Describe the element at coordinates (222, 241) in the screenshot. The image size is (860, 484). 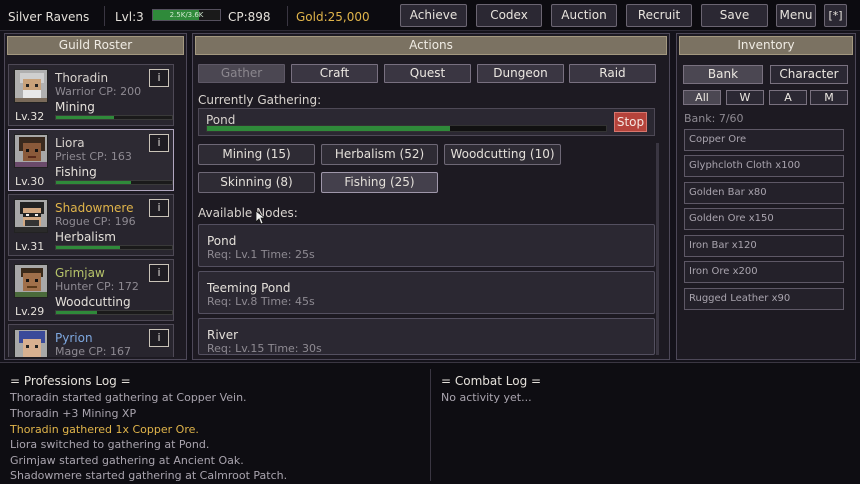
I see `node-name: Pond` at that location.